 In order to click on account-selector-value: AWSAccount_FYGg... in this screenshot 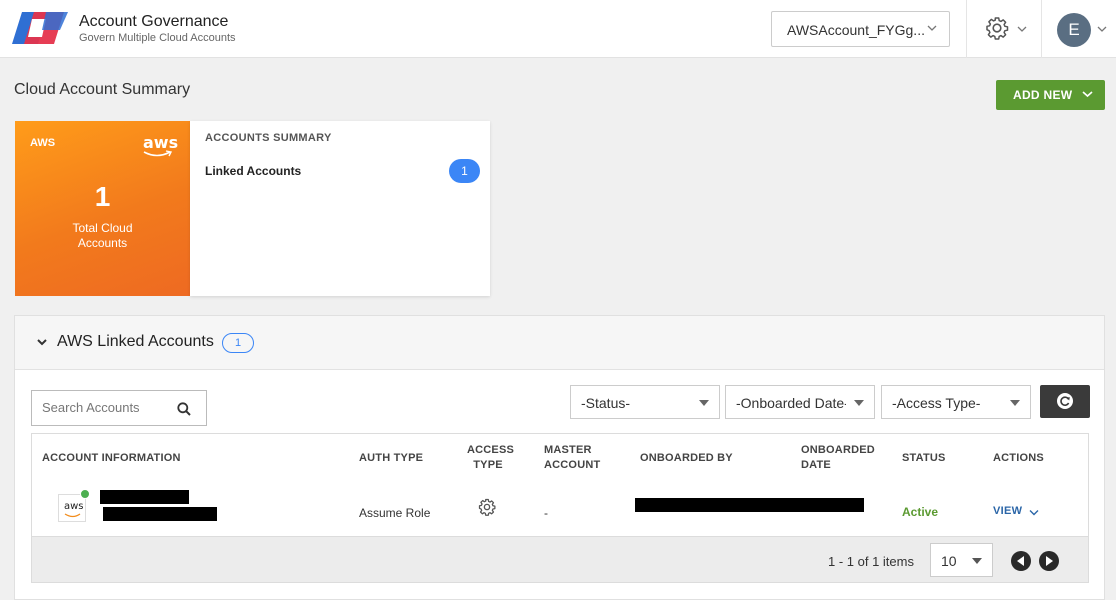, I will do `click(856, 30)`.